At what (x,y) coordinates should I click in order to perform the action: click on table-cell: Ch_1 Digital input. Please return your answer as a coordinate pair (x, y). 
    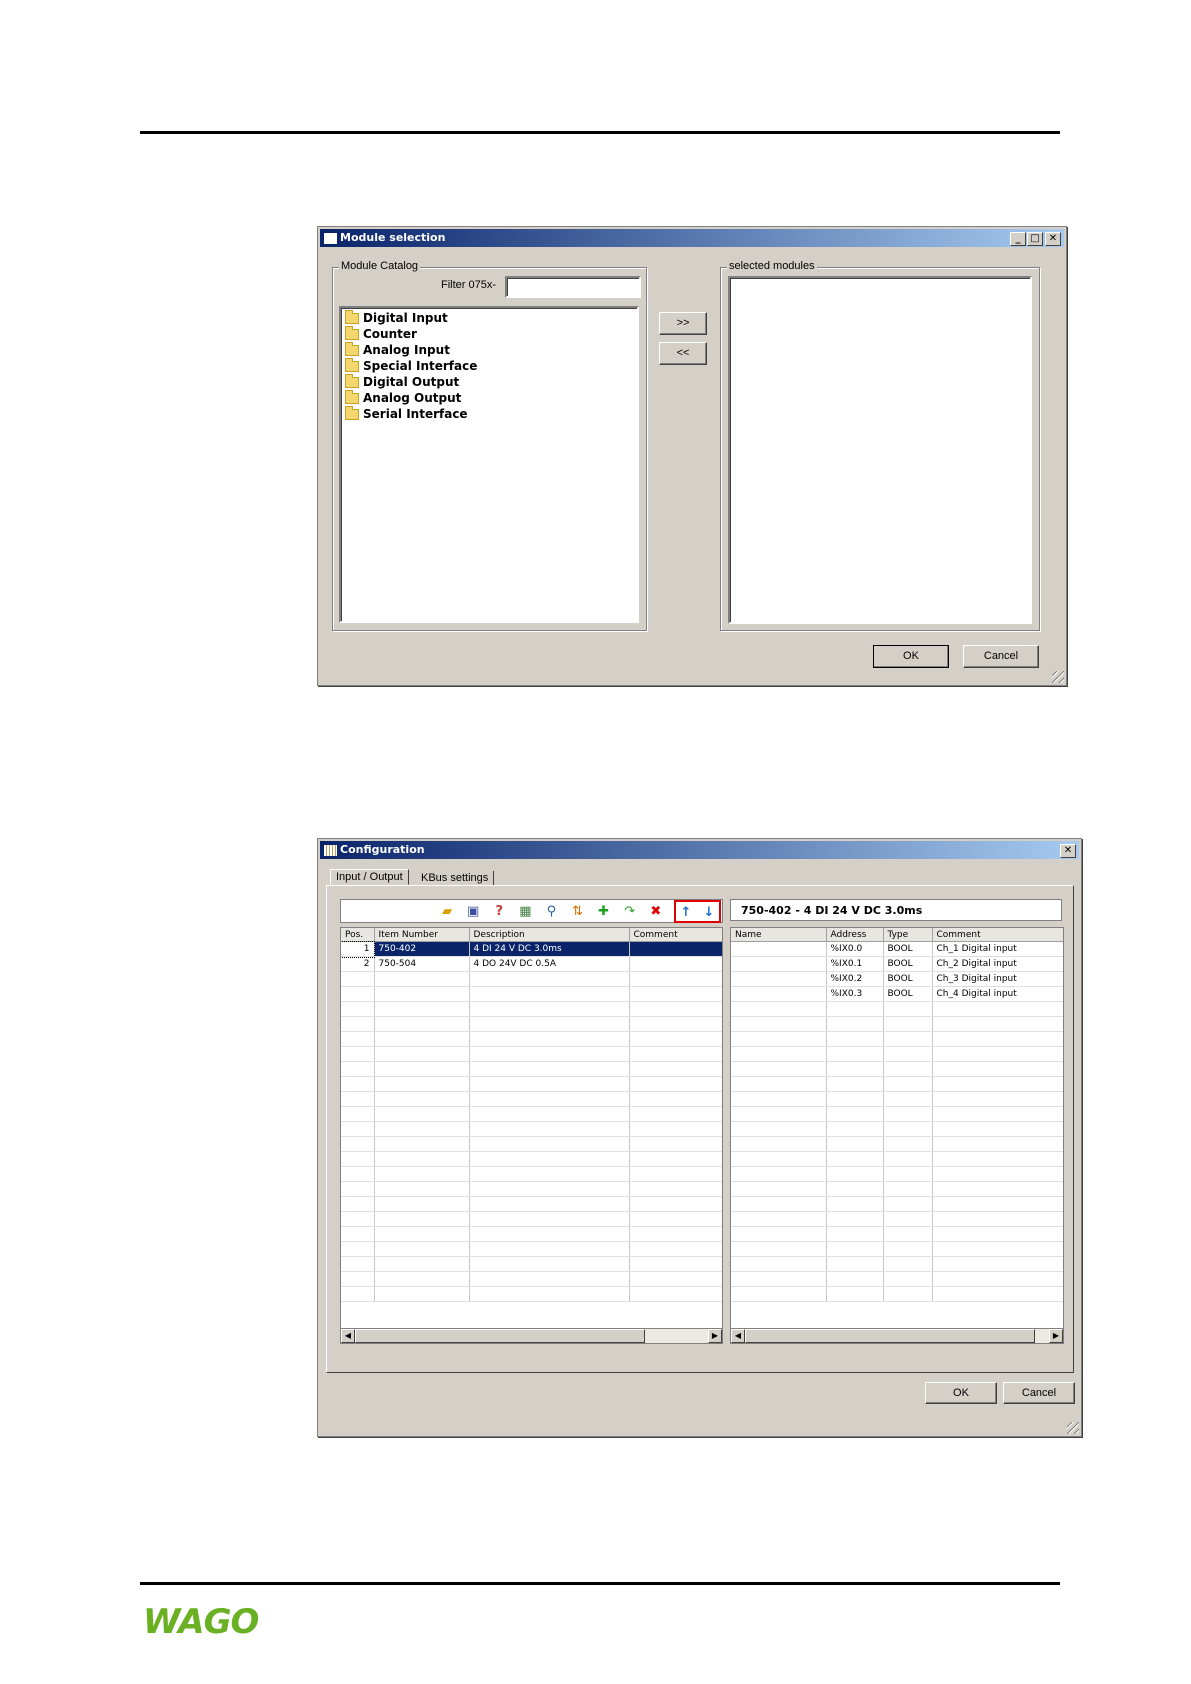
    Looking at the image, I should click on (997, 949).